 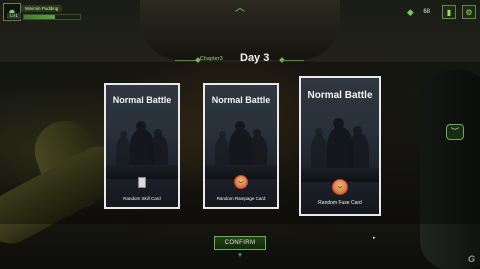 What do you see at coordinates (410, 11) in the screenshot?
I see `grenade-icon: ◆` at bounding box center [410, 11].